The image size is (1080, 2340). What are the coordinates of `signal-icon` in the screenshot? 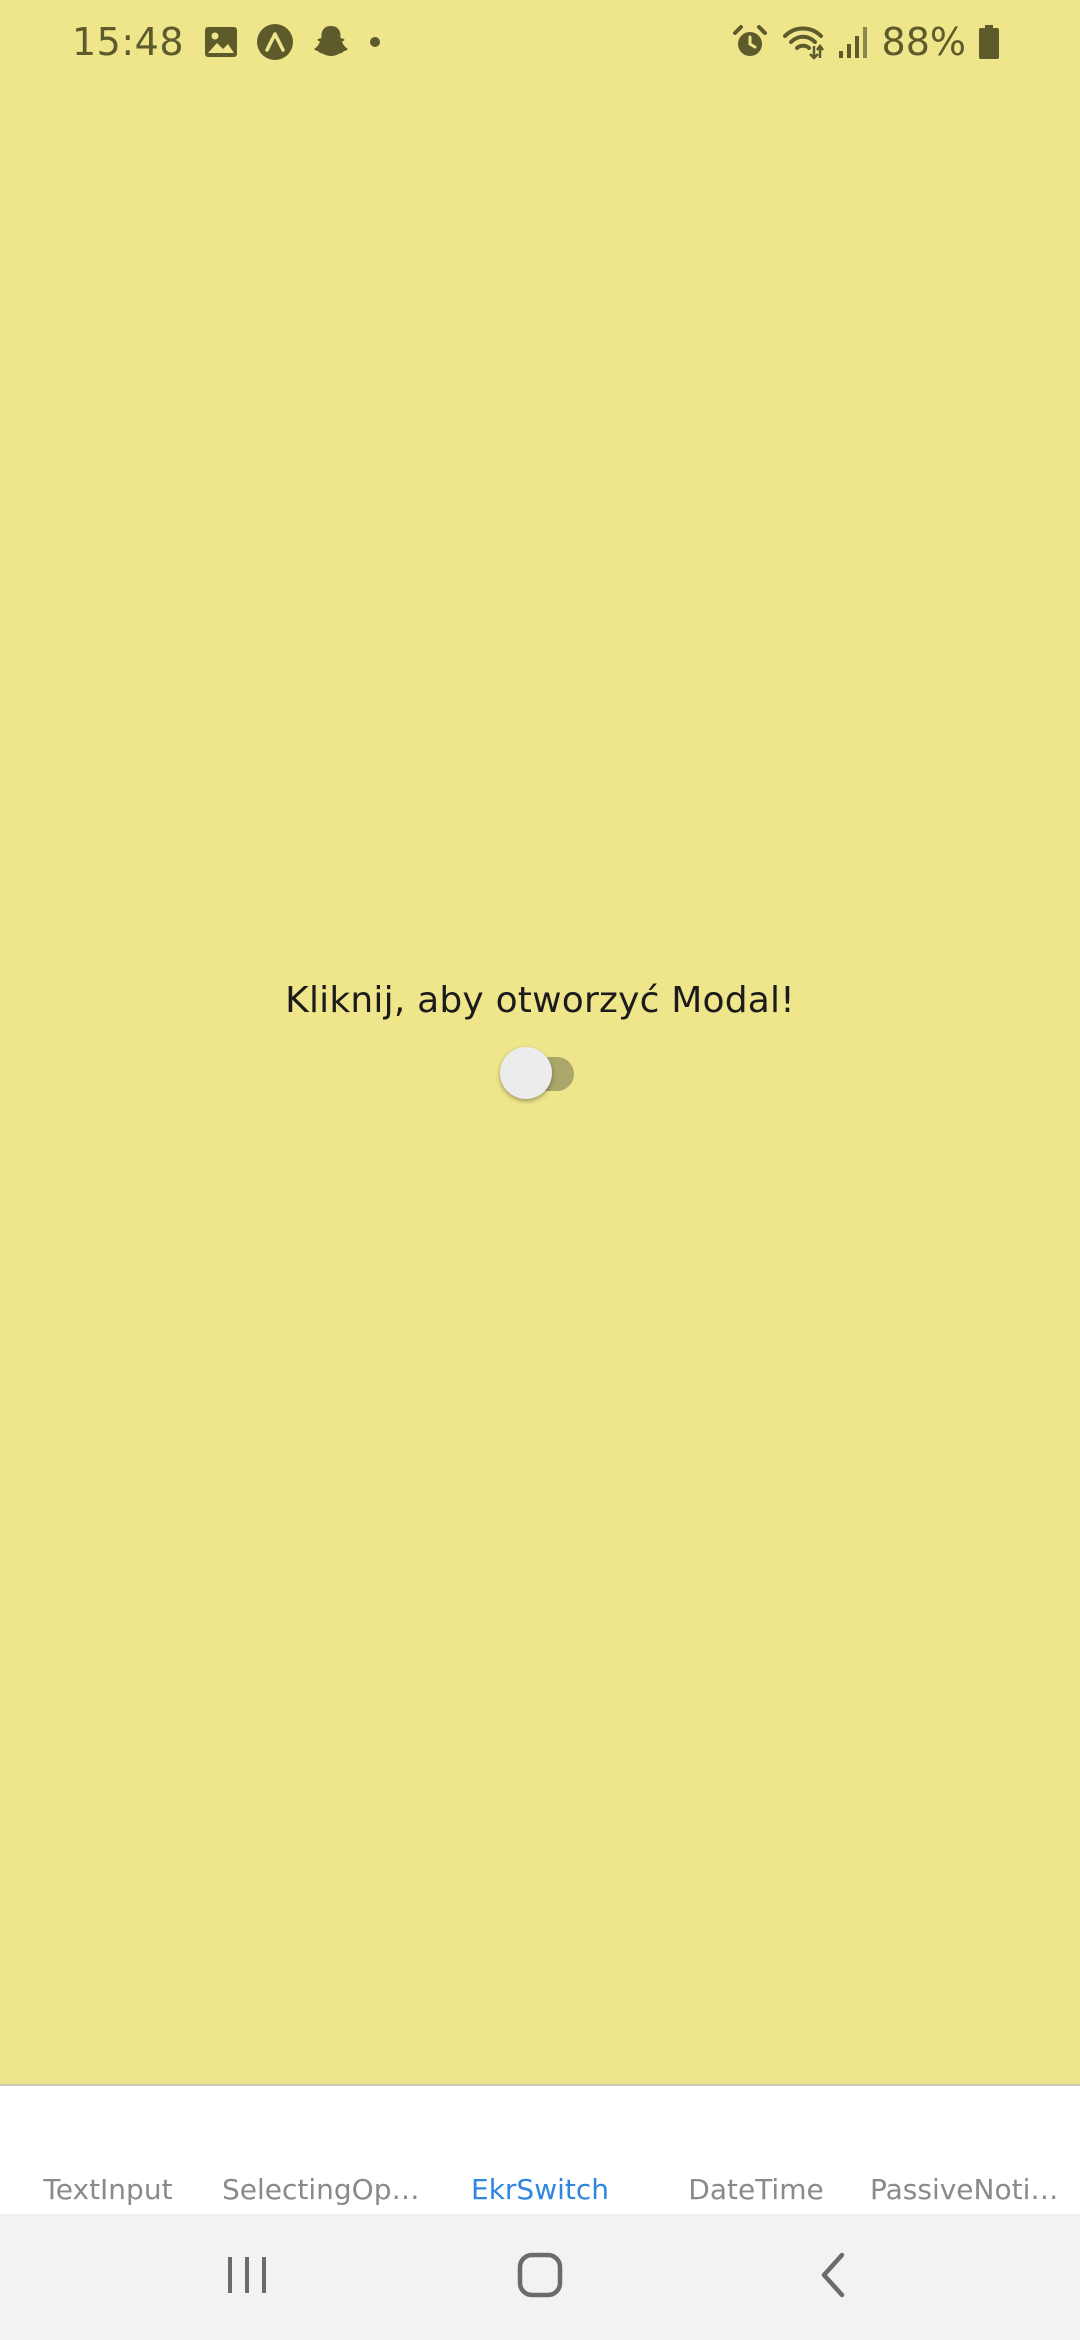 It's located at (853, 42).